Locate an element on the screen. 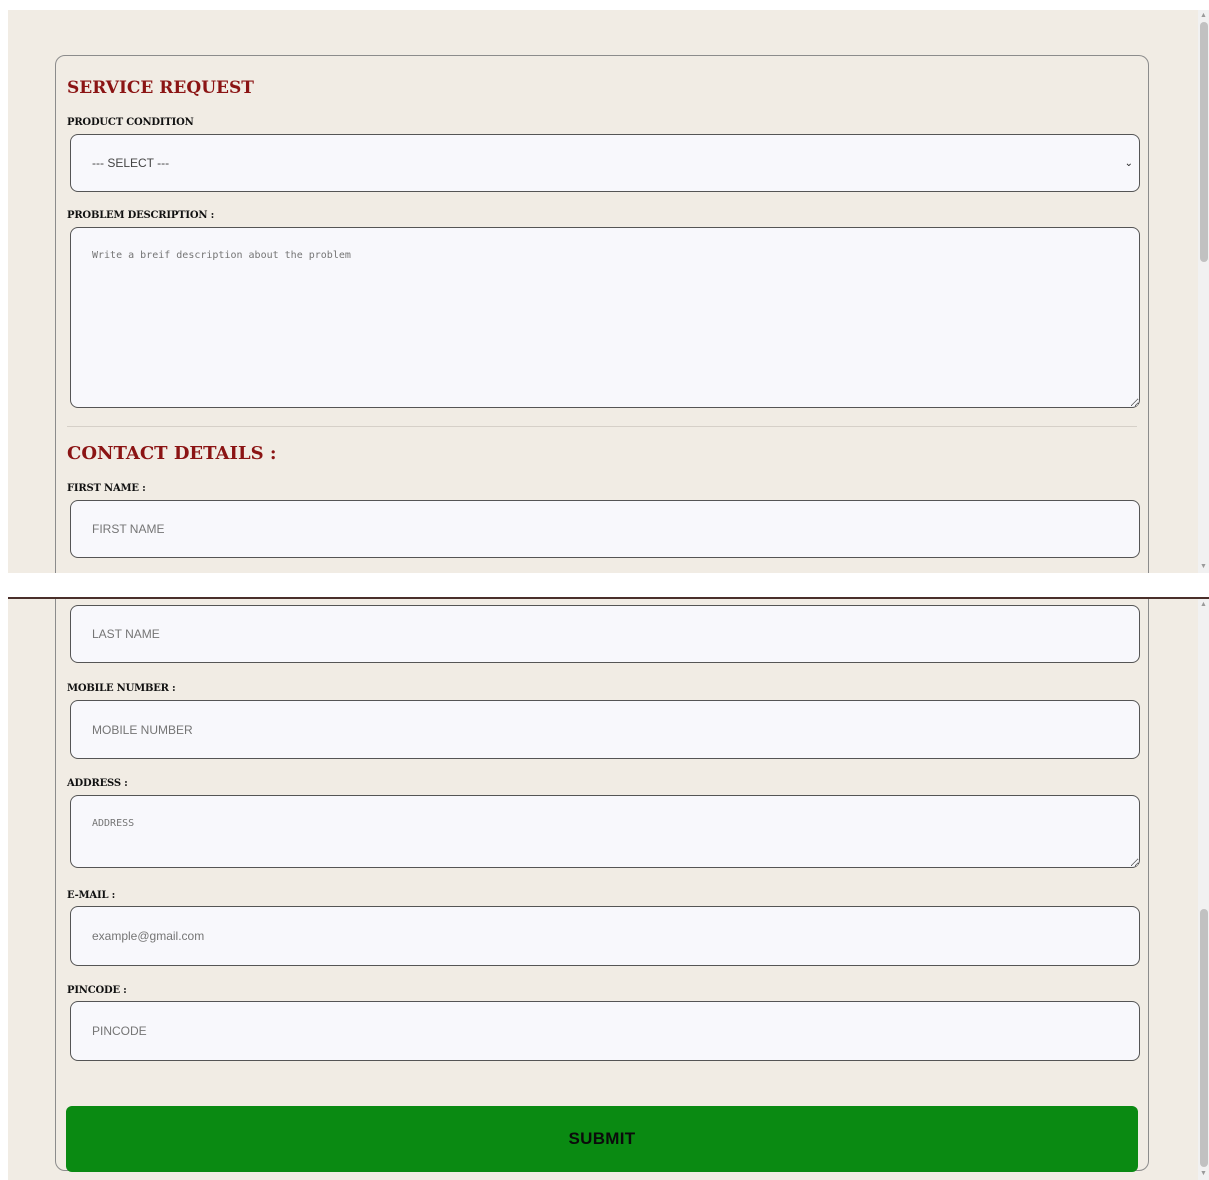 The width and height of the screenshot is (1209, 1180). first-name-input is located at coordinates (605, 529).